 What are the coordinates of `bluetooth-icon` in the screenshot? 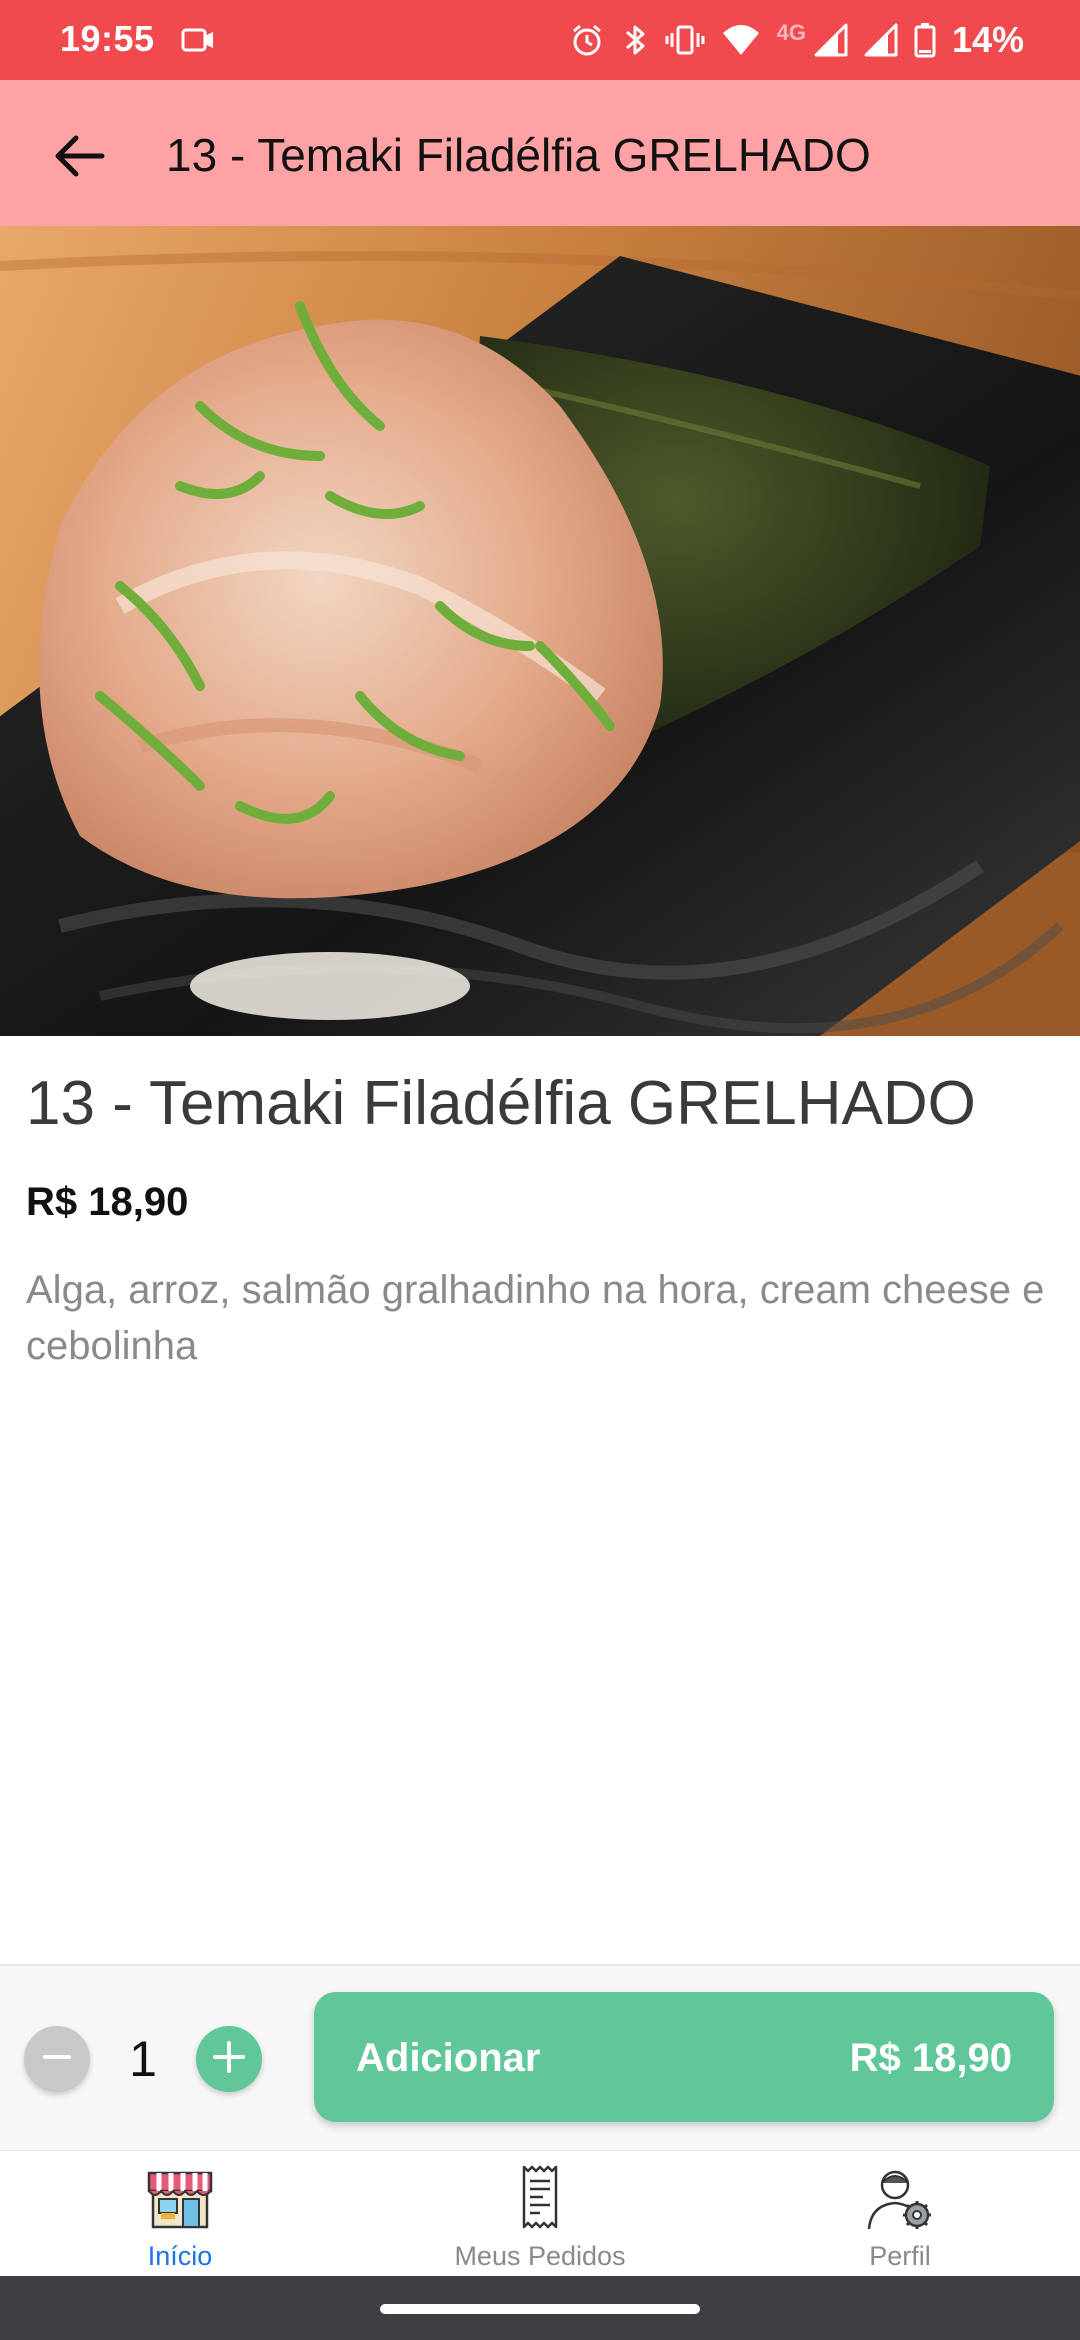 It's located at (635, 40).